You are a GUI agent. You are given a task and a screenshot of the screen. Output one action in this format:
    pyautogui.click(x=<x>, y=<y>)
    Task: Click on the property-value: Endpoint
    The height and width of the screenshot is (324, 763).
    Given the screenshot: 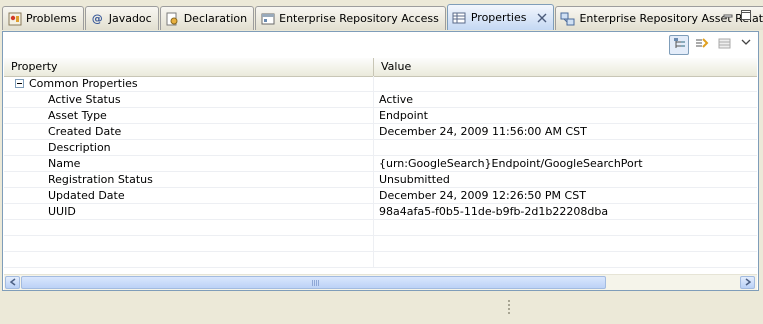 What is the action you would take?
    pyautogui.click(x=565, y=115)
    